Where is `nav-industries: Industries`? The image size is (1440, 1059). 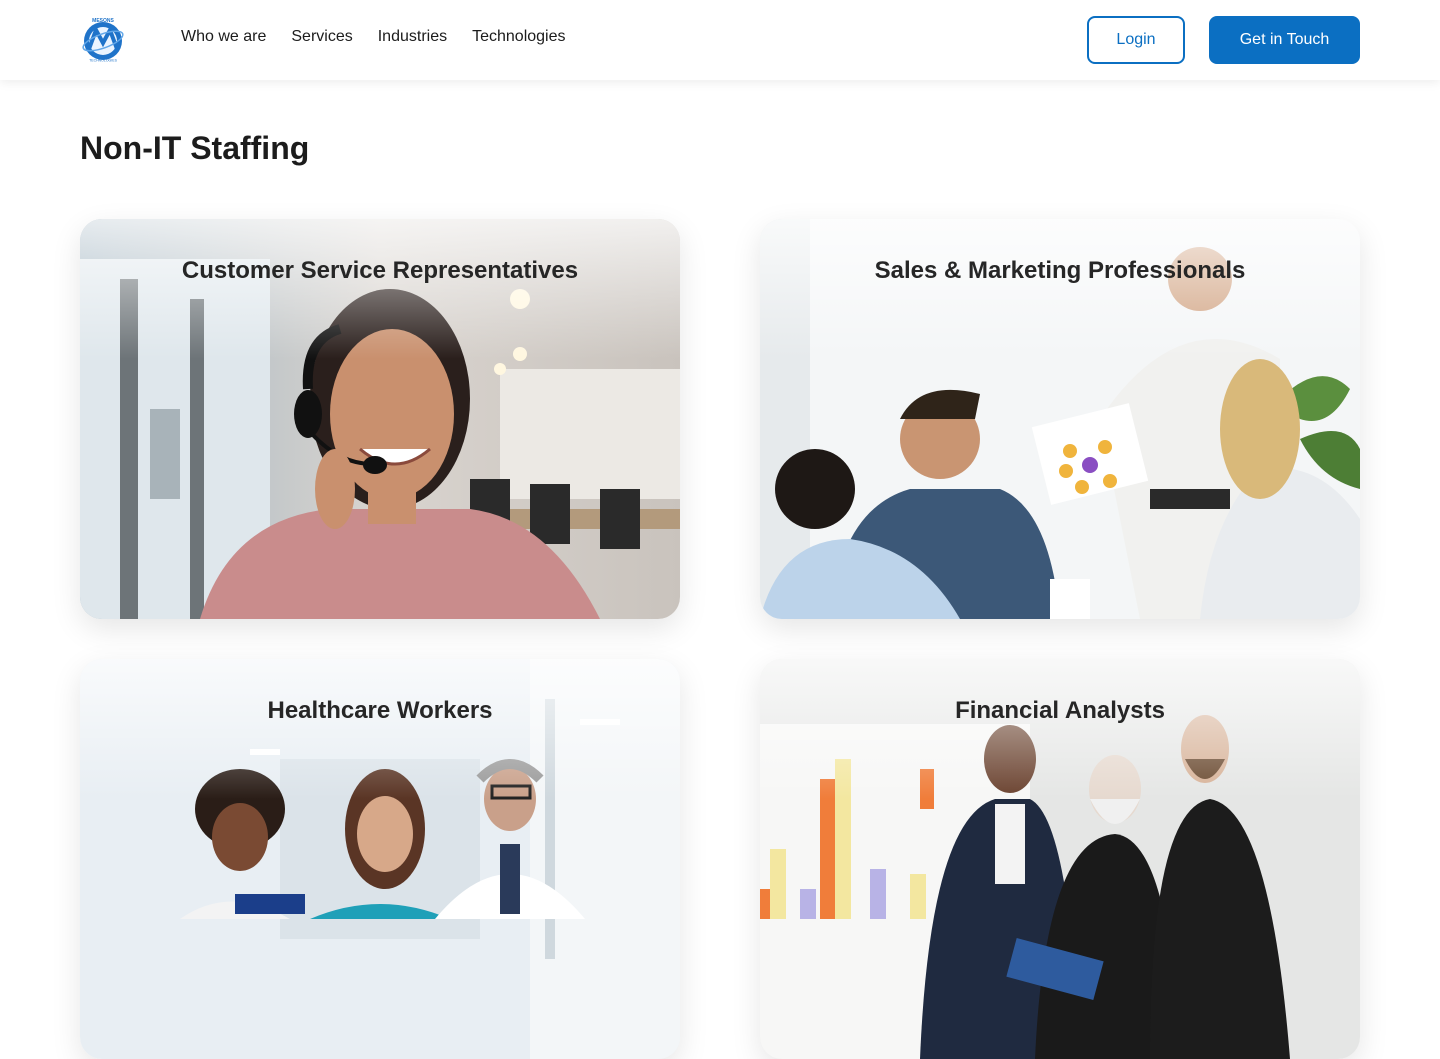
nav-industries: Industries is located at coordinates (412, 37).